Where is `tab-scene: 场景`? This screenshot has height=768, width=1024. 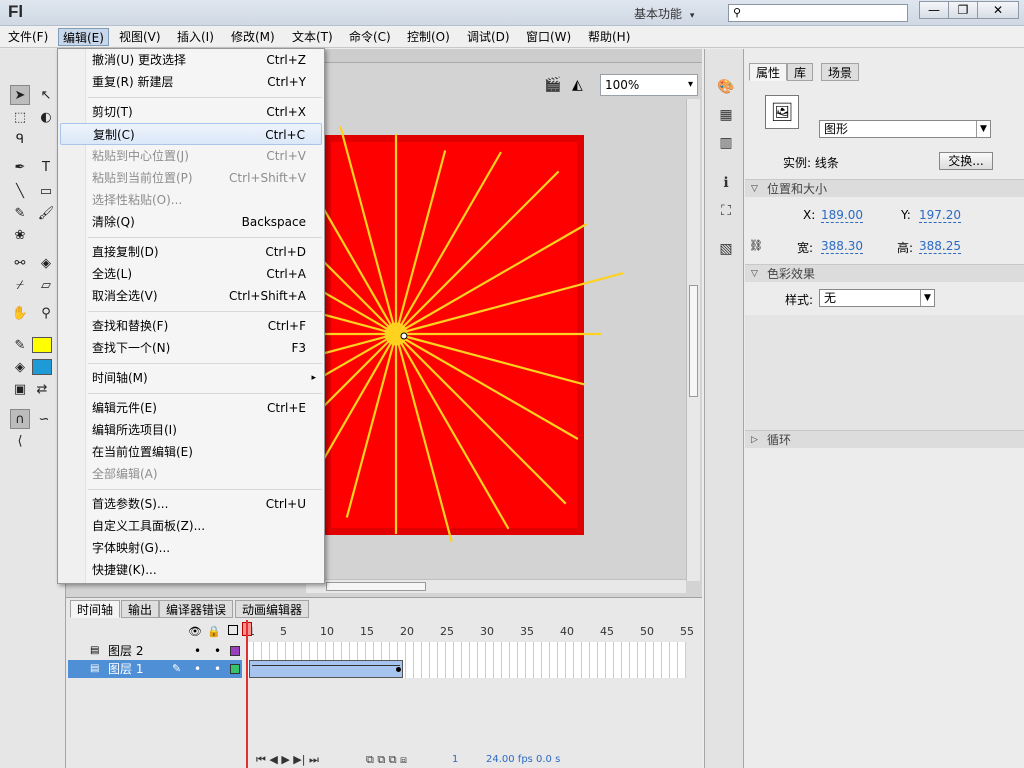 tab-scene: 场景 is located at coordinates (840, 72).